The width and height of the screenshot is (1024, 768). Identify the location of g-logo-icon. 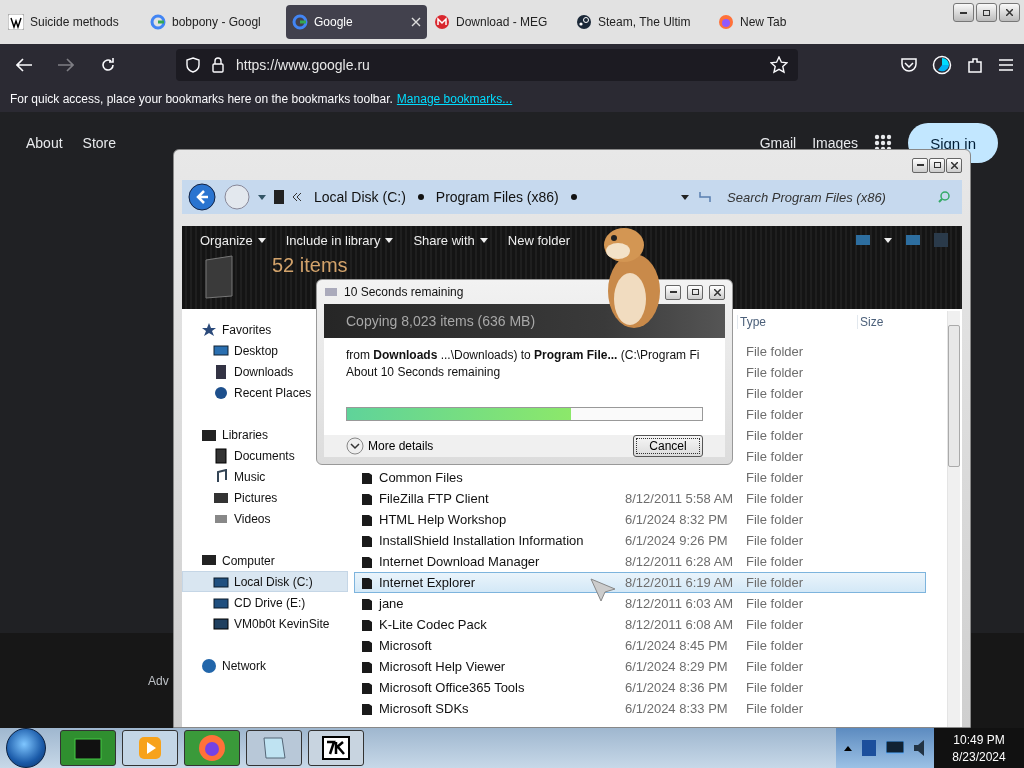
(300, 22).